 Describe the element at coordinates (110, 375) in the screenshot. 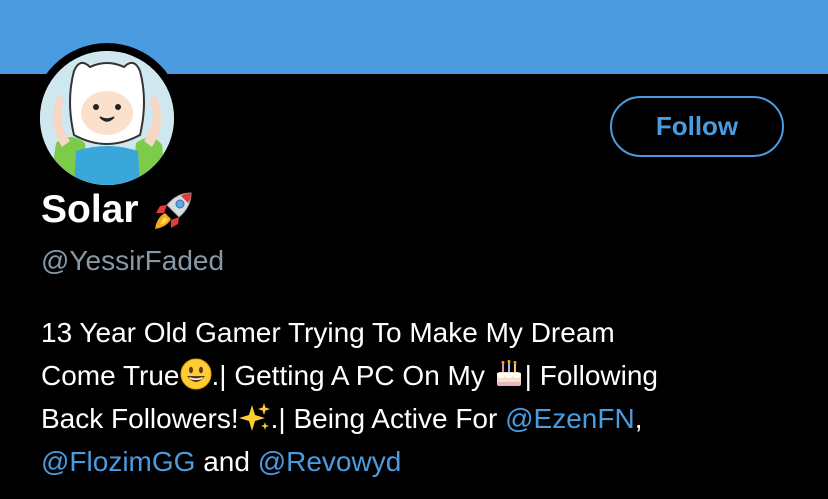

I see `bio-text: Come True` at that location.